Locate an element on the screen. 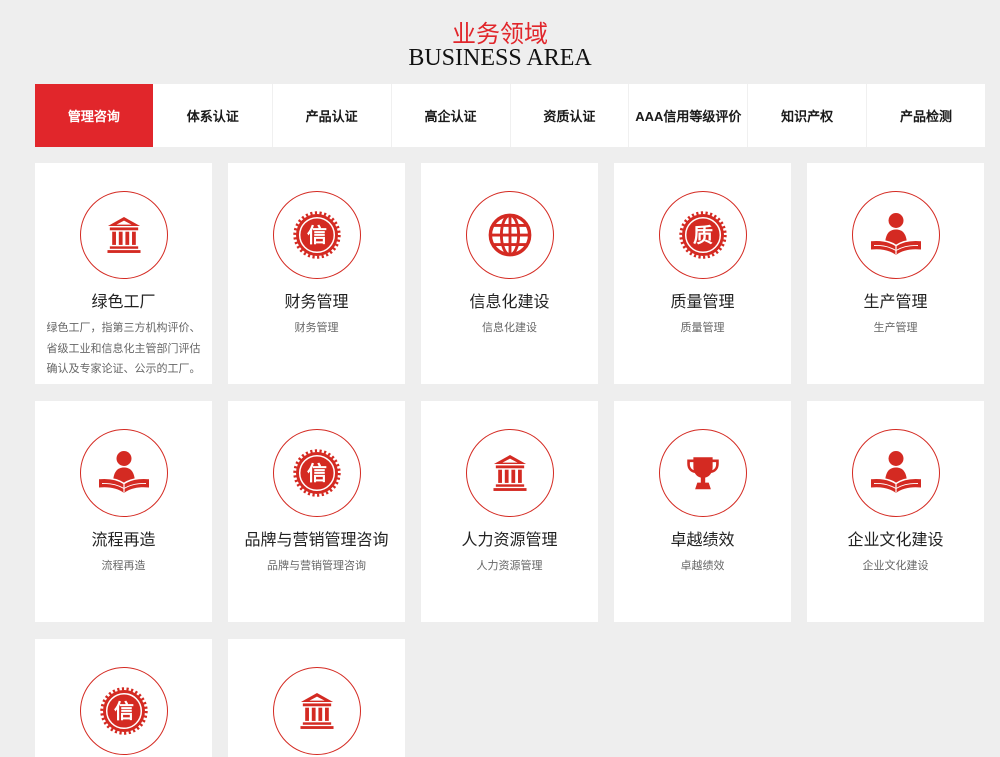 This screenshot has height=757, width=1000. service-card is located at coordinates (316, 698).